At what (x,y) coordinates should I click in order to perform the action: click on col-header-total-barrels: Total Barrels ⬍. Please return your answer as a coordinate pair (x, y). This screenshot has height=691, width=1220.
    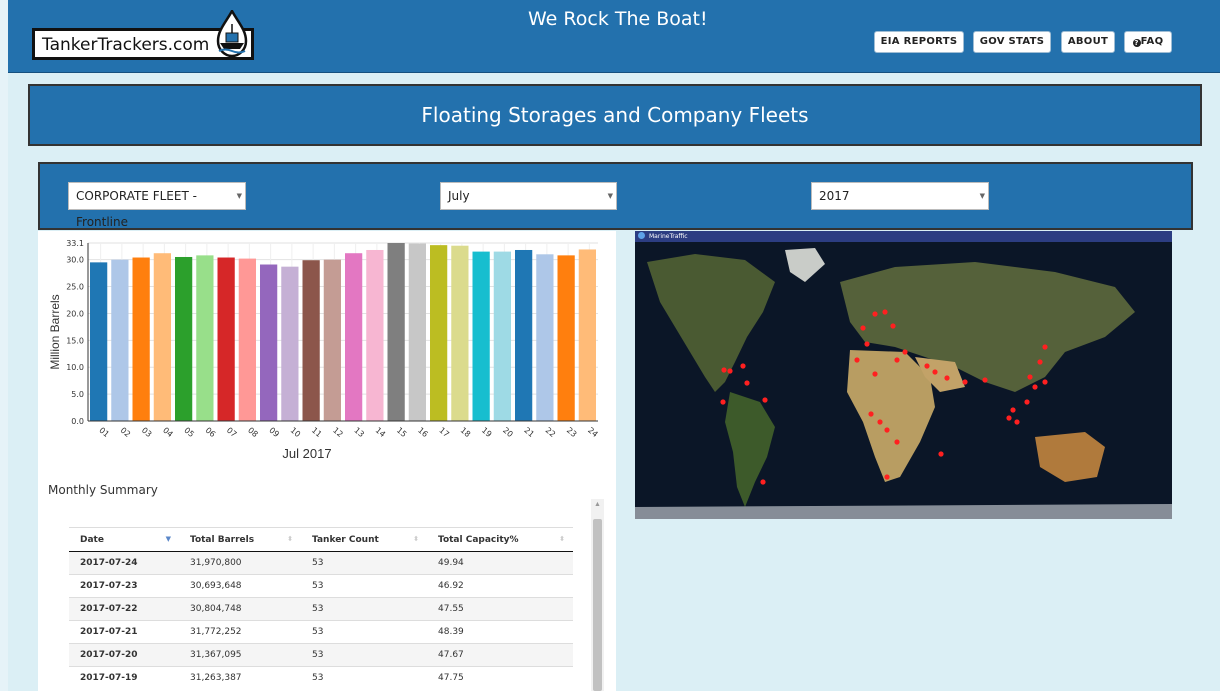
    Looking at the image, I should click on (240, 539).